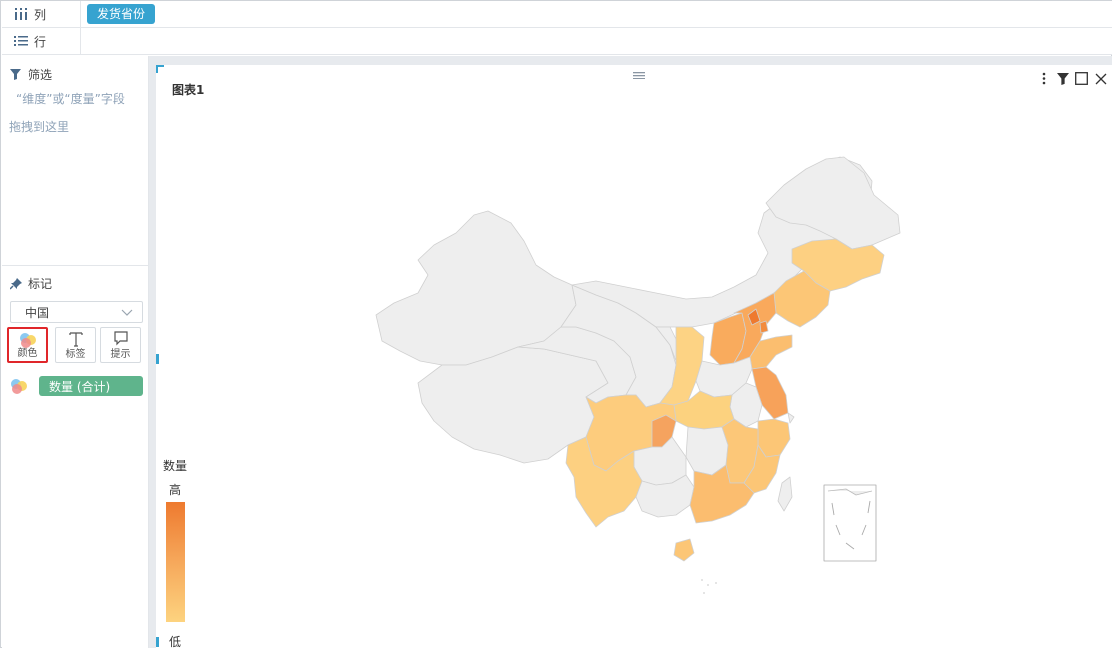 Image resolution: width=1112 pixels, height=648 pixels. I want to click on tooltip-mark-button: 提示, so click(120, 345).